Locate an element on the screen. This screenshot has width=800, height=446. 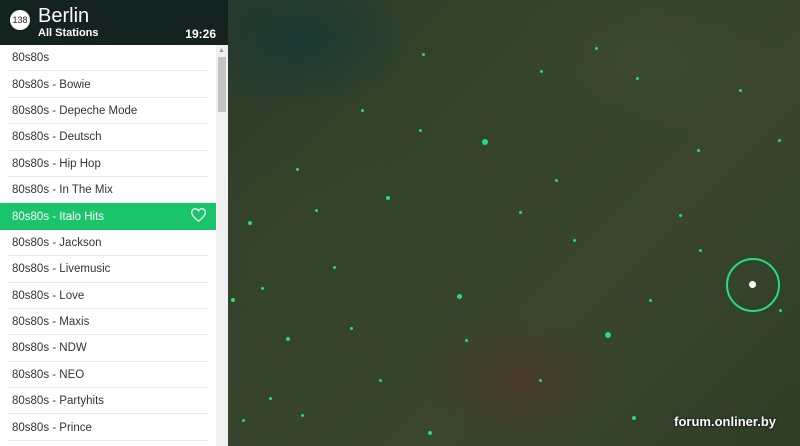
station-name: 80s80s - Italo Hits is located at coordinates (58, 216).